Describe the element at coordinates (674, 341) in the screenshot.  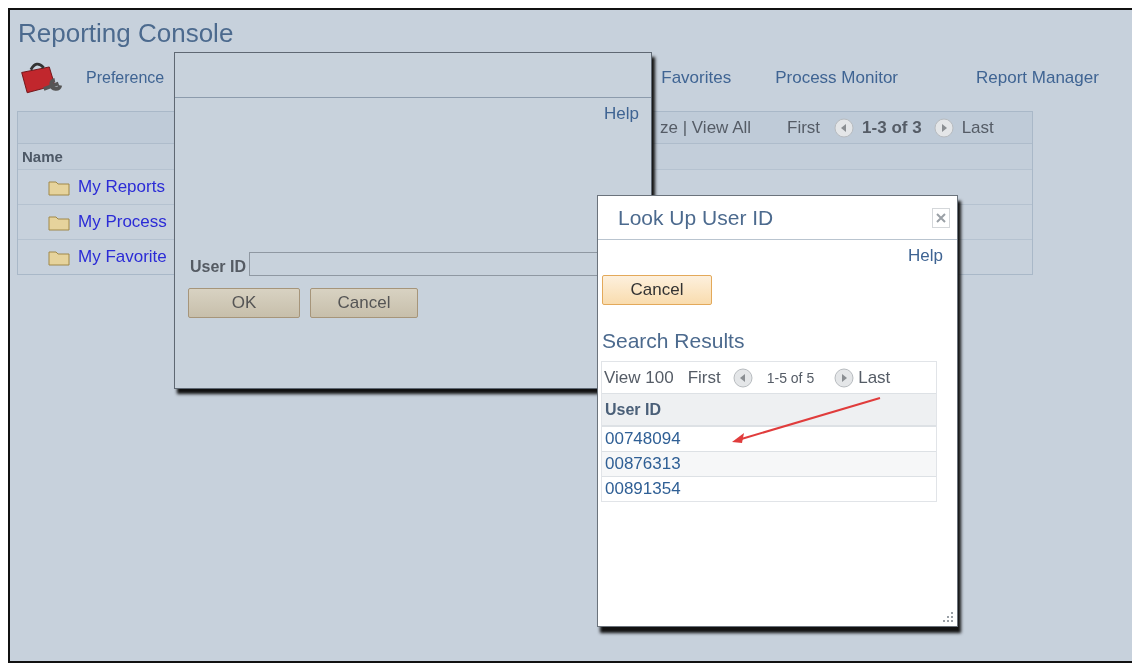
I see `section-title: Search Results` at that location.